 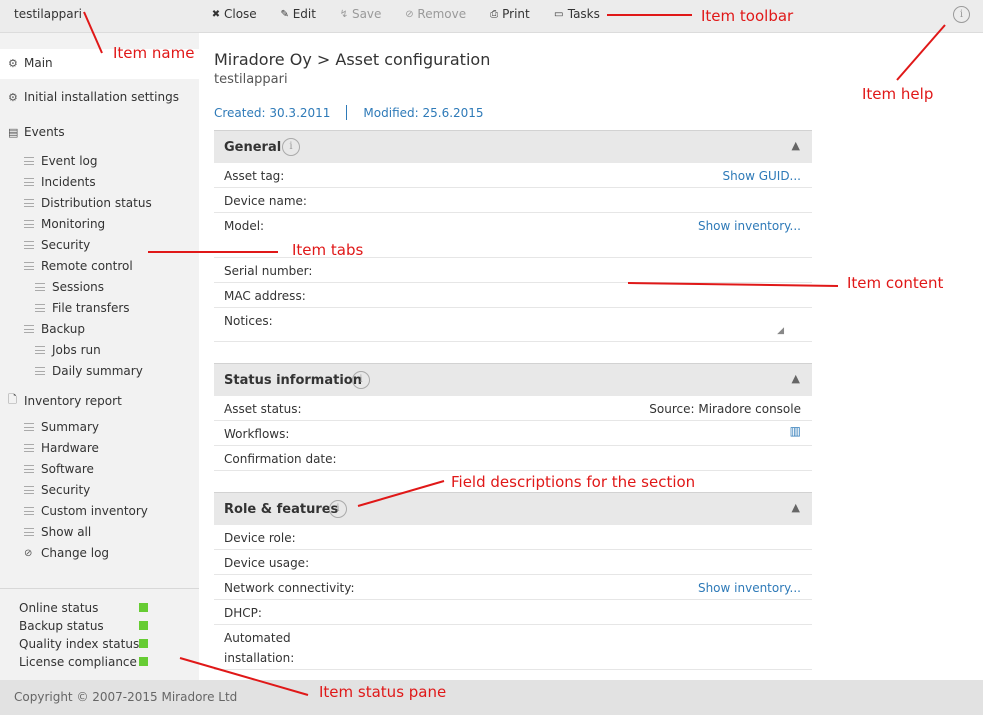 What do you see at coordinates (65, 400) in the screenshot?
I see `tab-inventory-report: 🗋 Inventory report` at bounding box center [65, 400].